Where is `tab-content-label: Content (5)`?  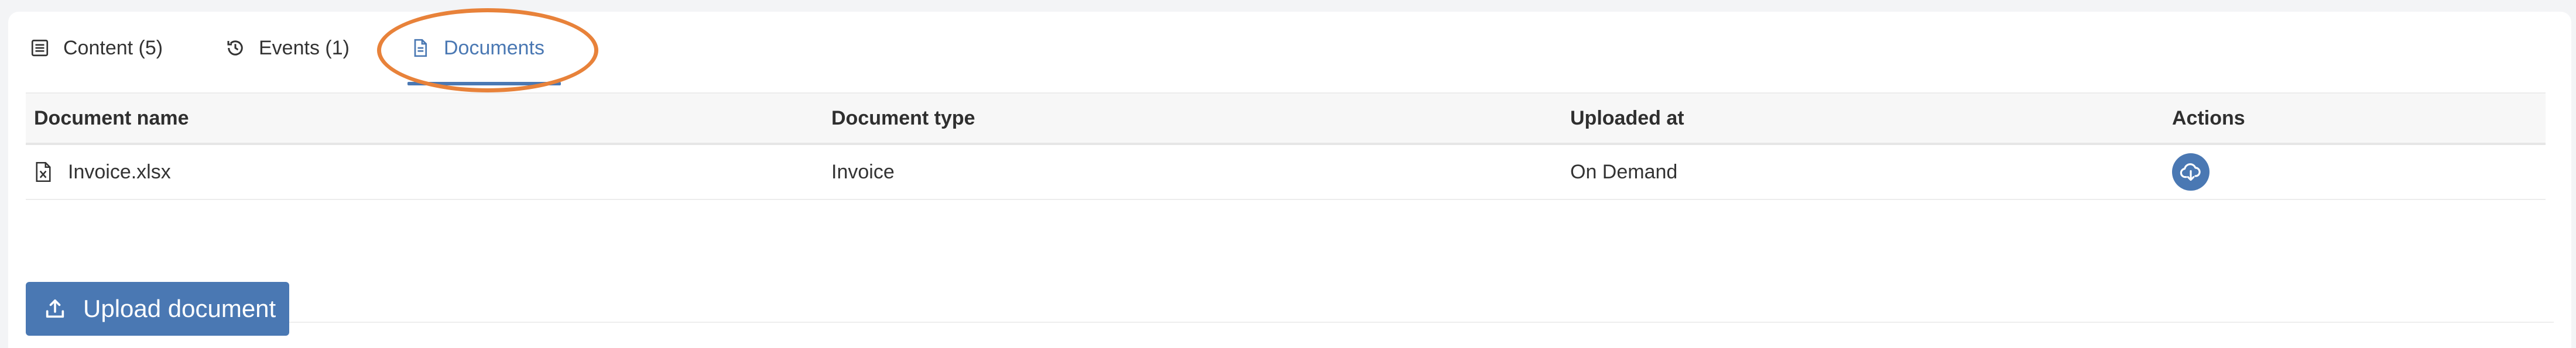
tab-content-label: Content (5) is located at coordinates (113, 47).